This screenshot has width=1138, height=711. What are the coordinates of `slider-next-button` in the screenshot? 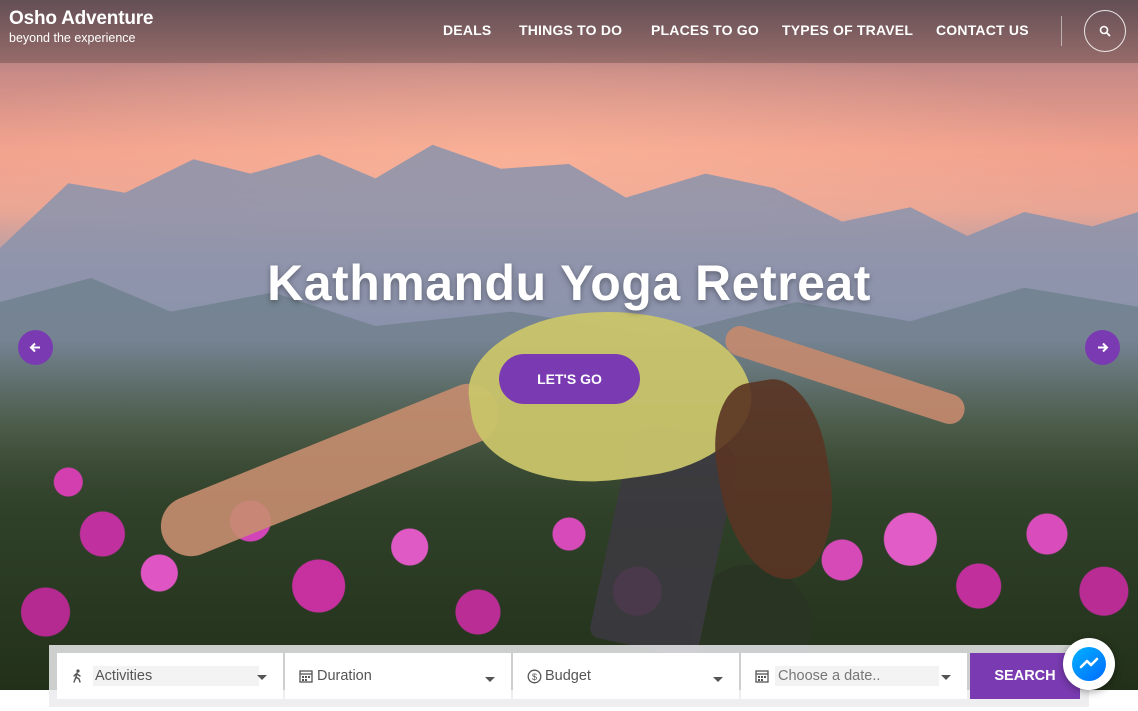 It's located at (1102, 347).